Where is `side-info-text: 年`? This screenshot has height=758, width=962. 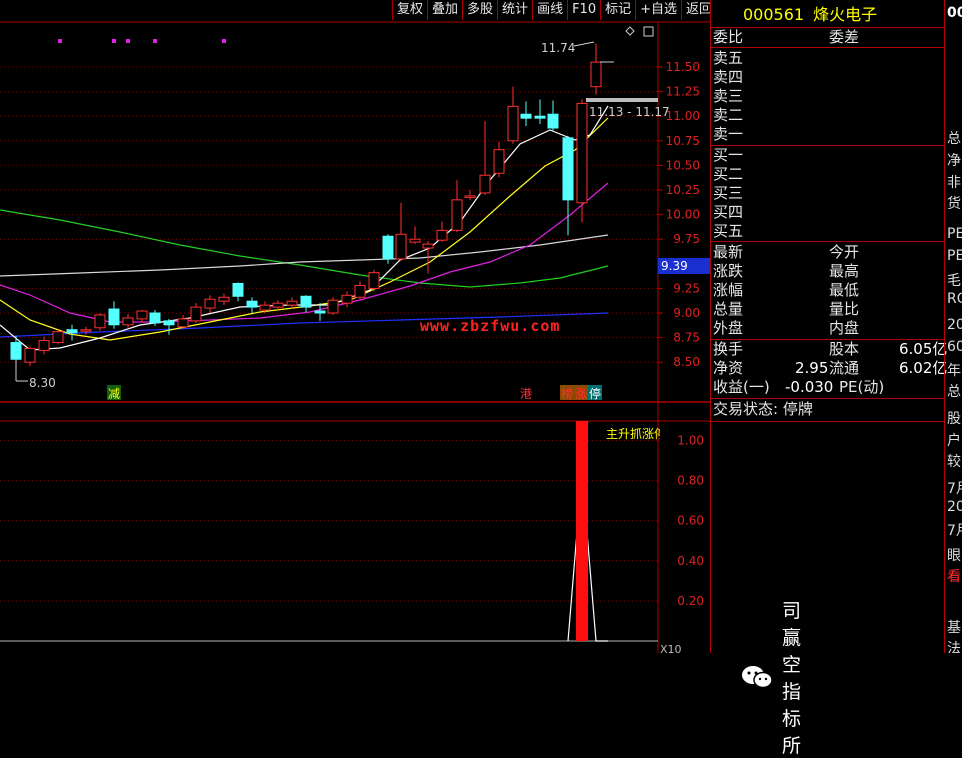 side-info-text: 年 is located at coordinates (954, 371).